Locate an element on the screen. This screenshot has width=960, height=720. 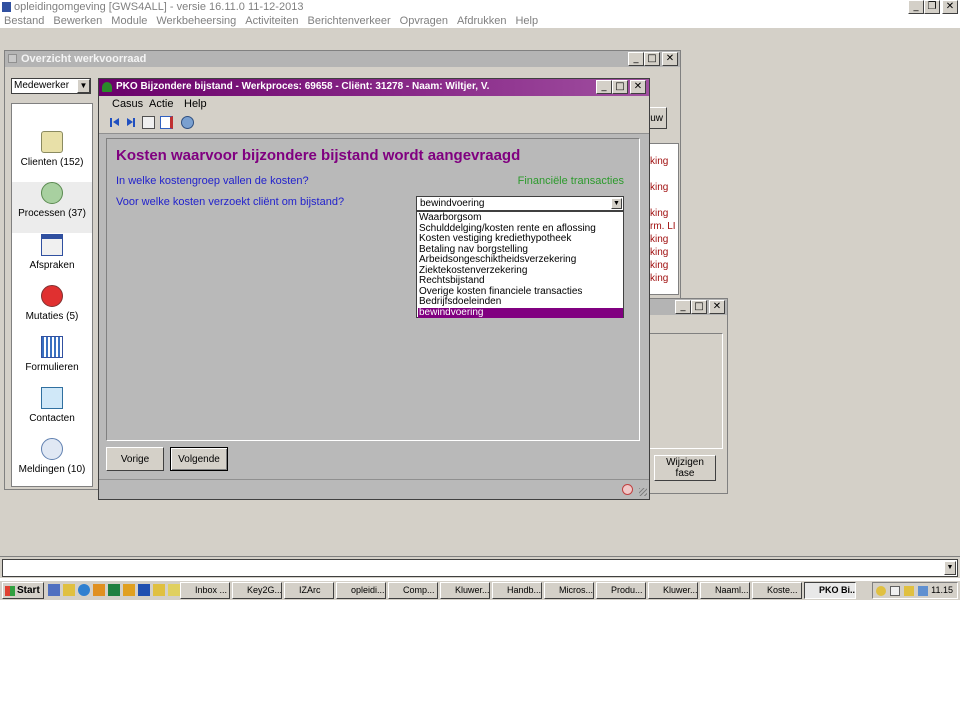
sidebar-item-formulieren: Formulieren is located at coordinates (52, 354).